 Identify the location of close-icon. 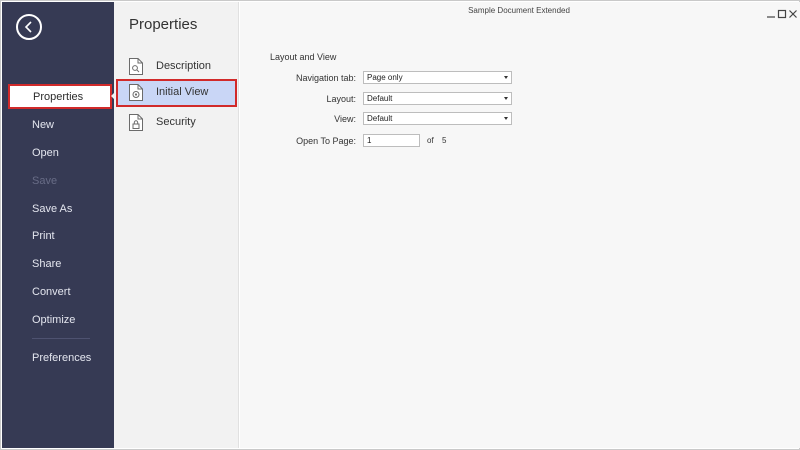
(793, 12).